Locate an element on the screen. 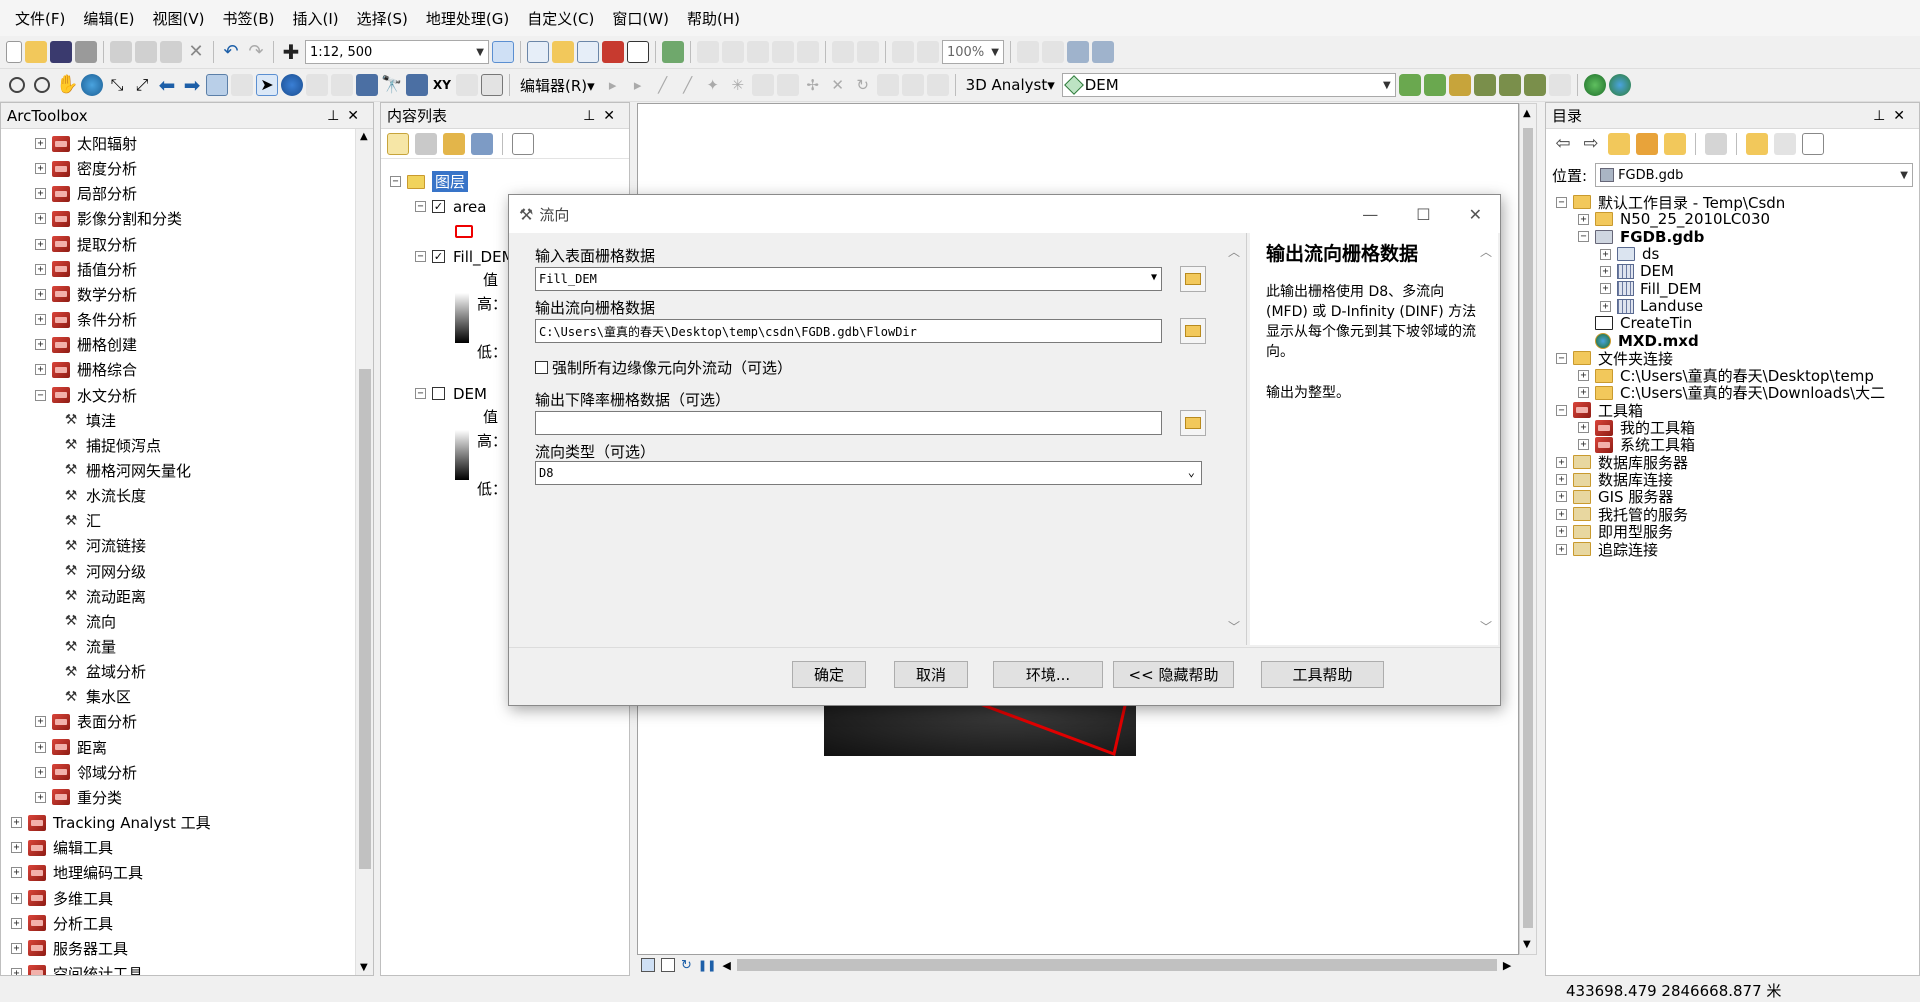 The width and height of the screenshot is (1920, 1002). toolset-item: + 数学分析 is located at coordinates (86, 294).